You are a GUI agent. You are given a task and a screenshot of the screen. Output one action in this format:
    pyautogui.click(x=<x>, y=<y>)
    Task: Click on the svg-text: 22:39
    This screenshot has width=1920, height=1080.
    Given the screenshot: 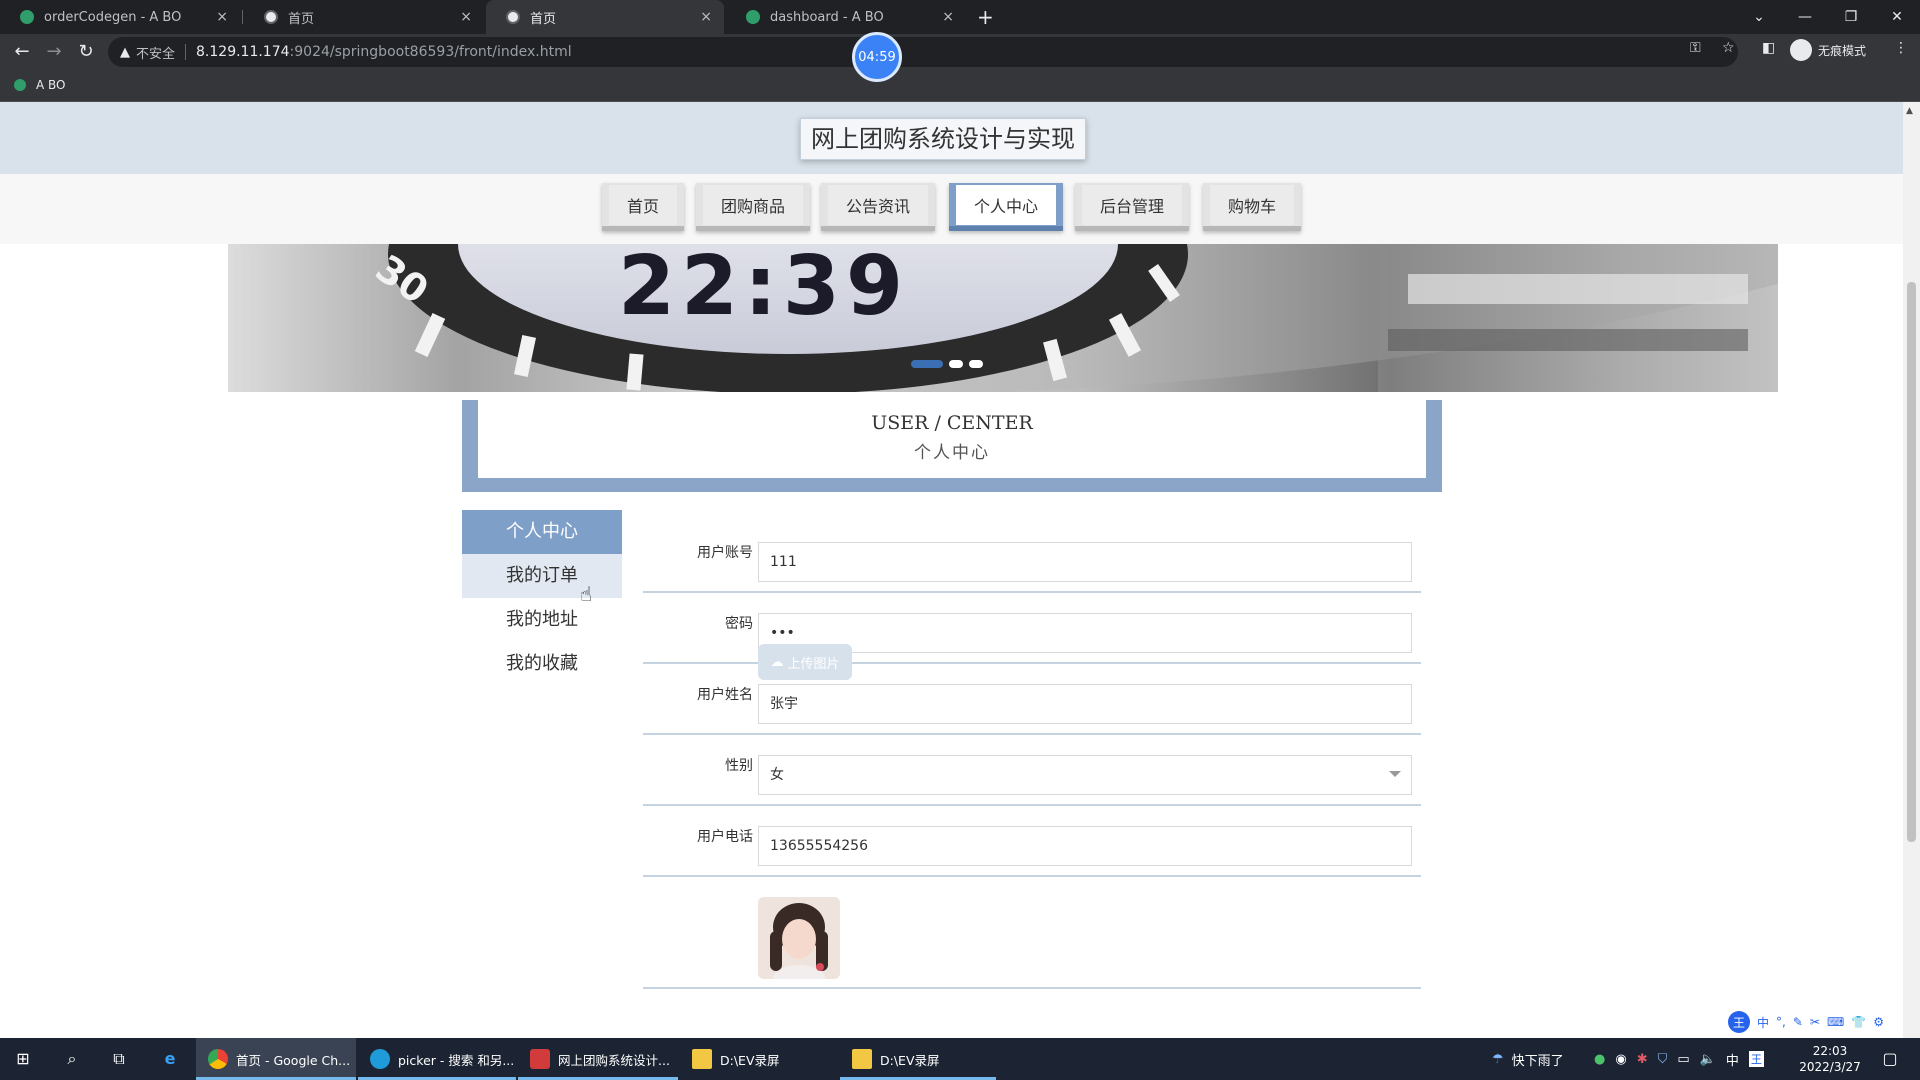 What is the action you would take?
    pyautogui.click(x=763, y=289)
    